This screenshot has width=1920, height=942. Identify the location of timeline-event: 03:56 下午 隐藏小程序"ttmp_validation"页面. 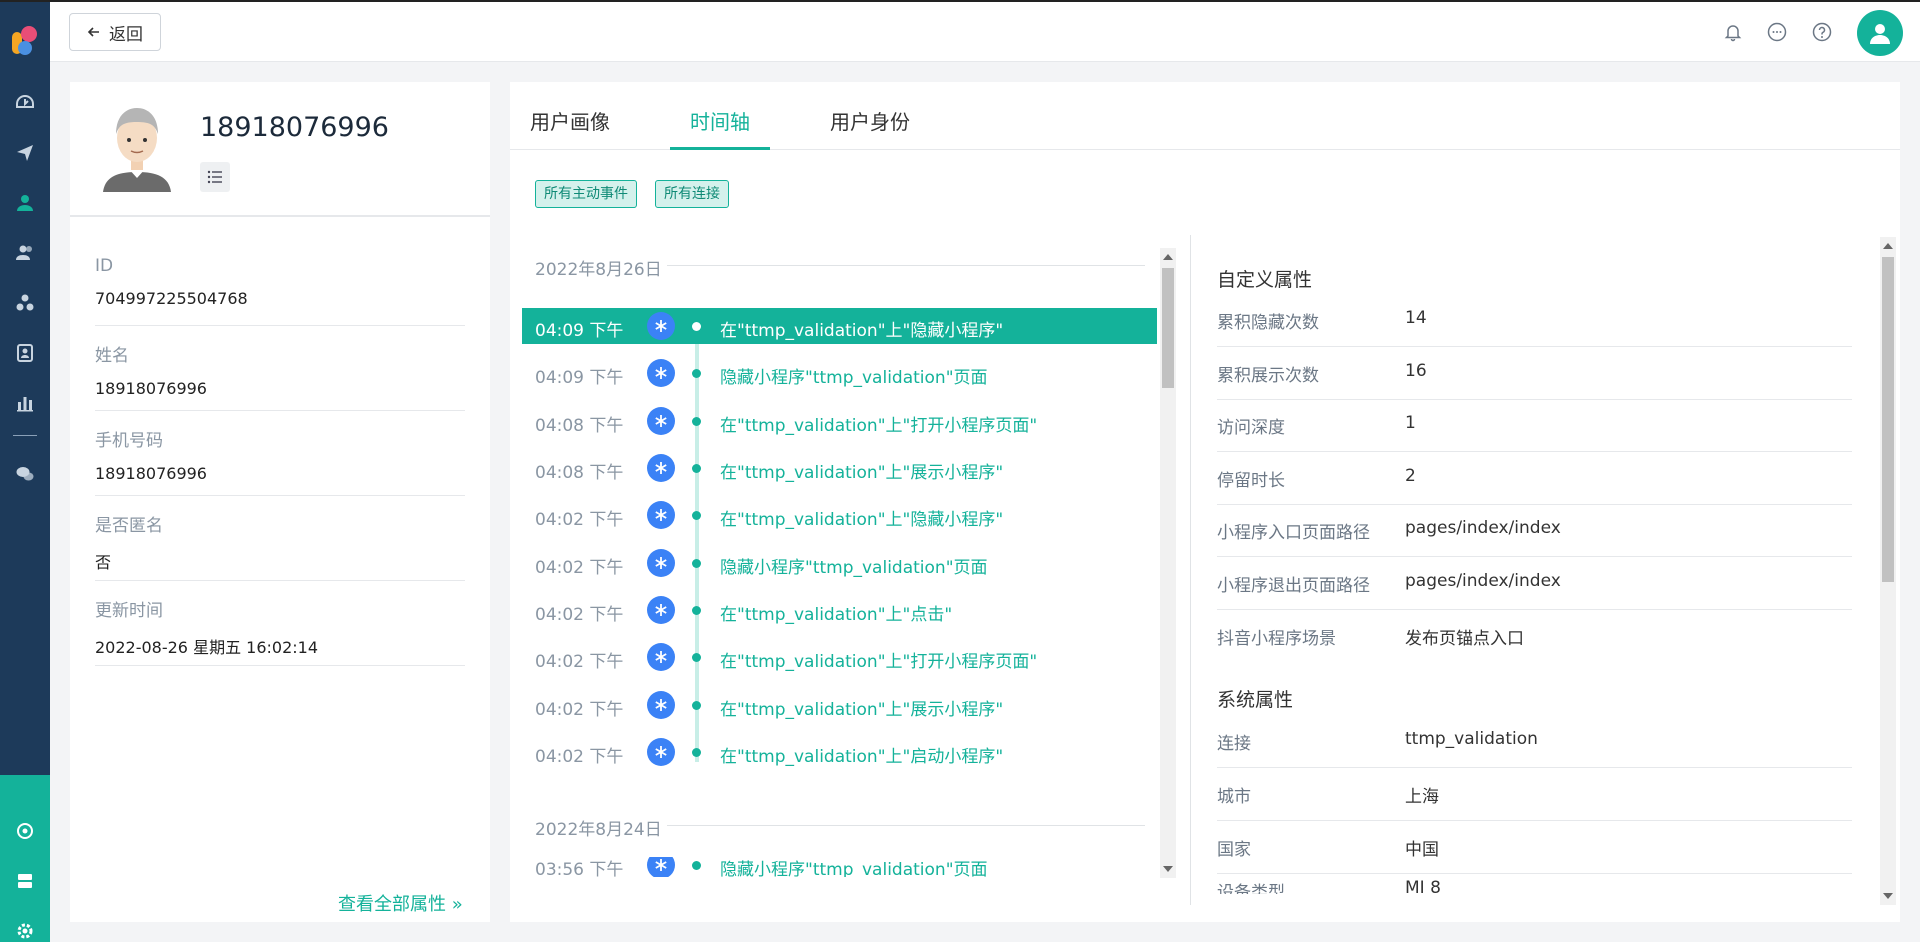
(839, 867).